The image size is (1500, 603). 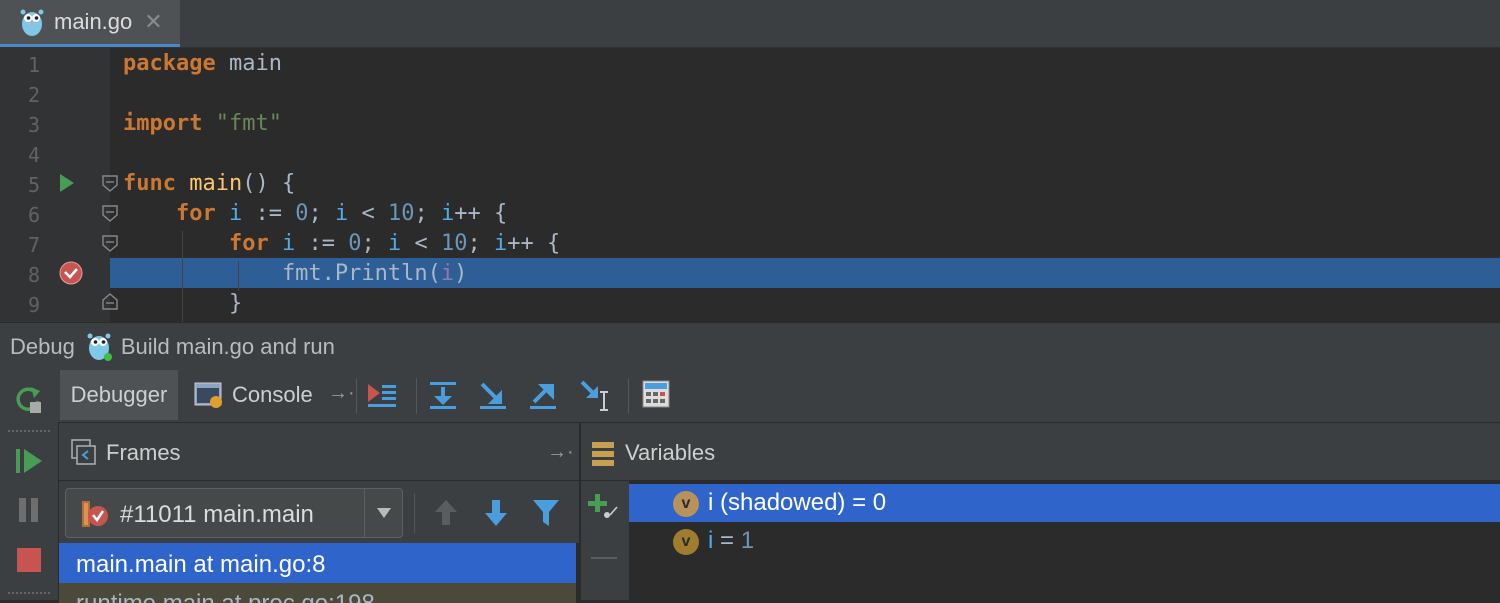 I want to click on code-line: package main, so click(x=202, y=63).